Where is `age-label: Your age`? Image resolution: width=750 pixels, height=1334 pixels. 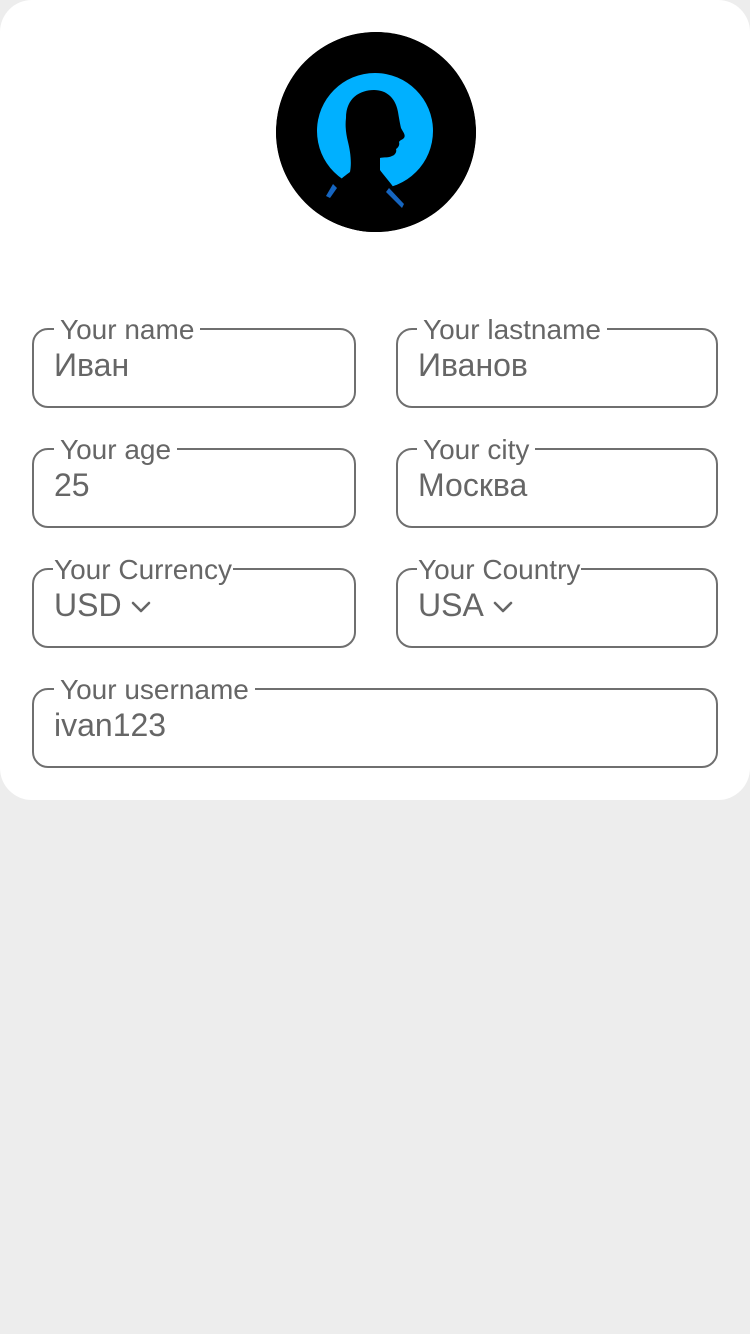 age-label: Your age is located at coordinates (116, 450).